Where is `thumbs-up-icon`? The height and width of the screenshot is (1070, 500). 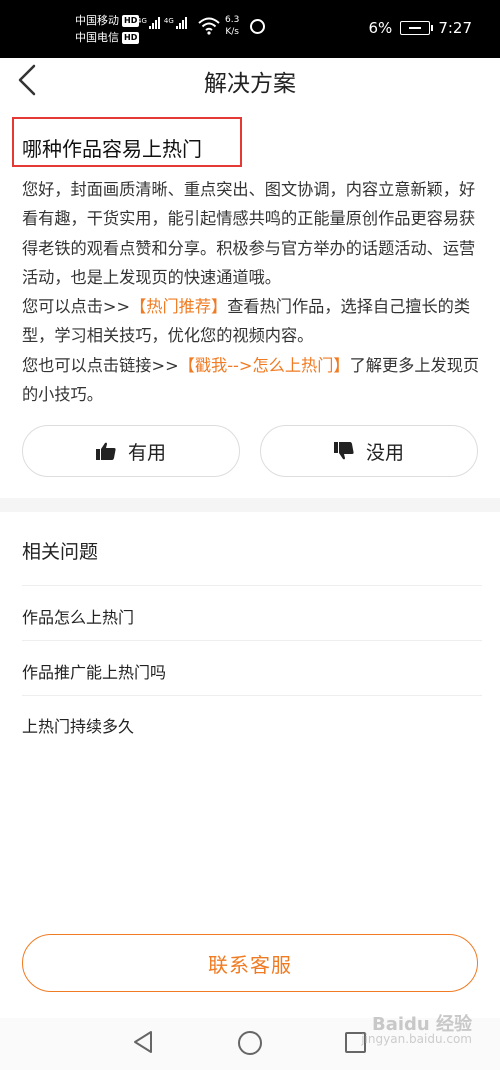
thumbs-up-icon is located at coordinates (105, 451).